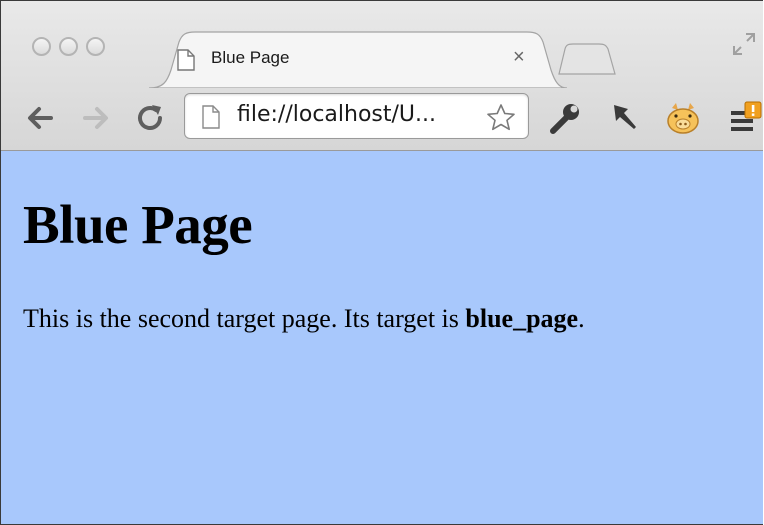 The image size is (764, 525). Describe the element at coordinates (96, 118) in the screenshot. I see `forward-arrow-icon` at that location.